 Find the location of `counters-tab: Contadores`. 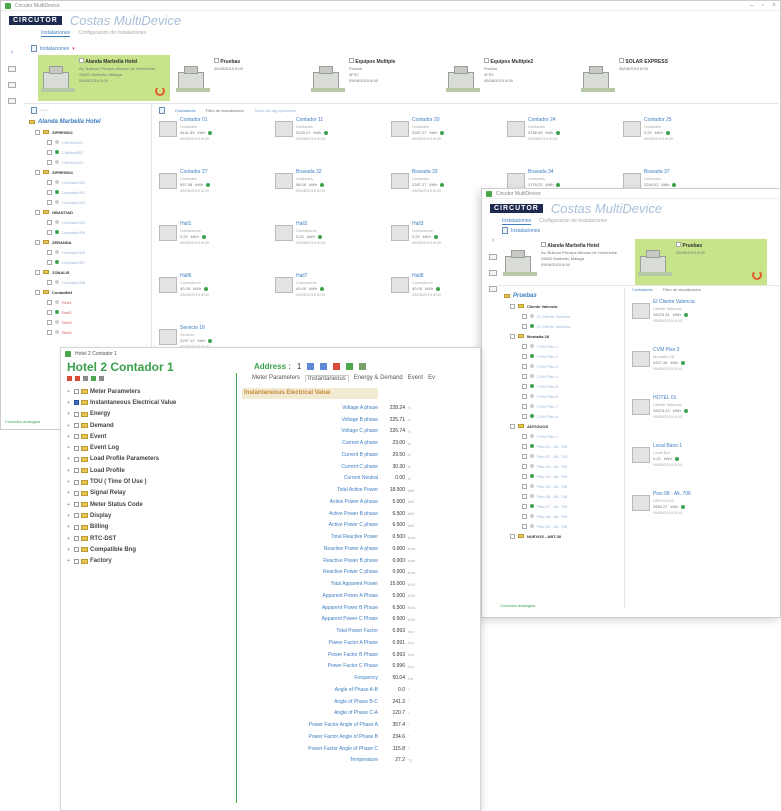

counters-tab: Contadores is located at coordinates (642, 289).